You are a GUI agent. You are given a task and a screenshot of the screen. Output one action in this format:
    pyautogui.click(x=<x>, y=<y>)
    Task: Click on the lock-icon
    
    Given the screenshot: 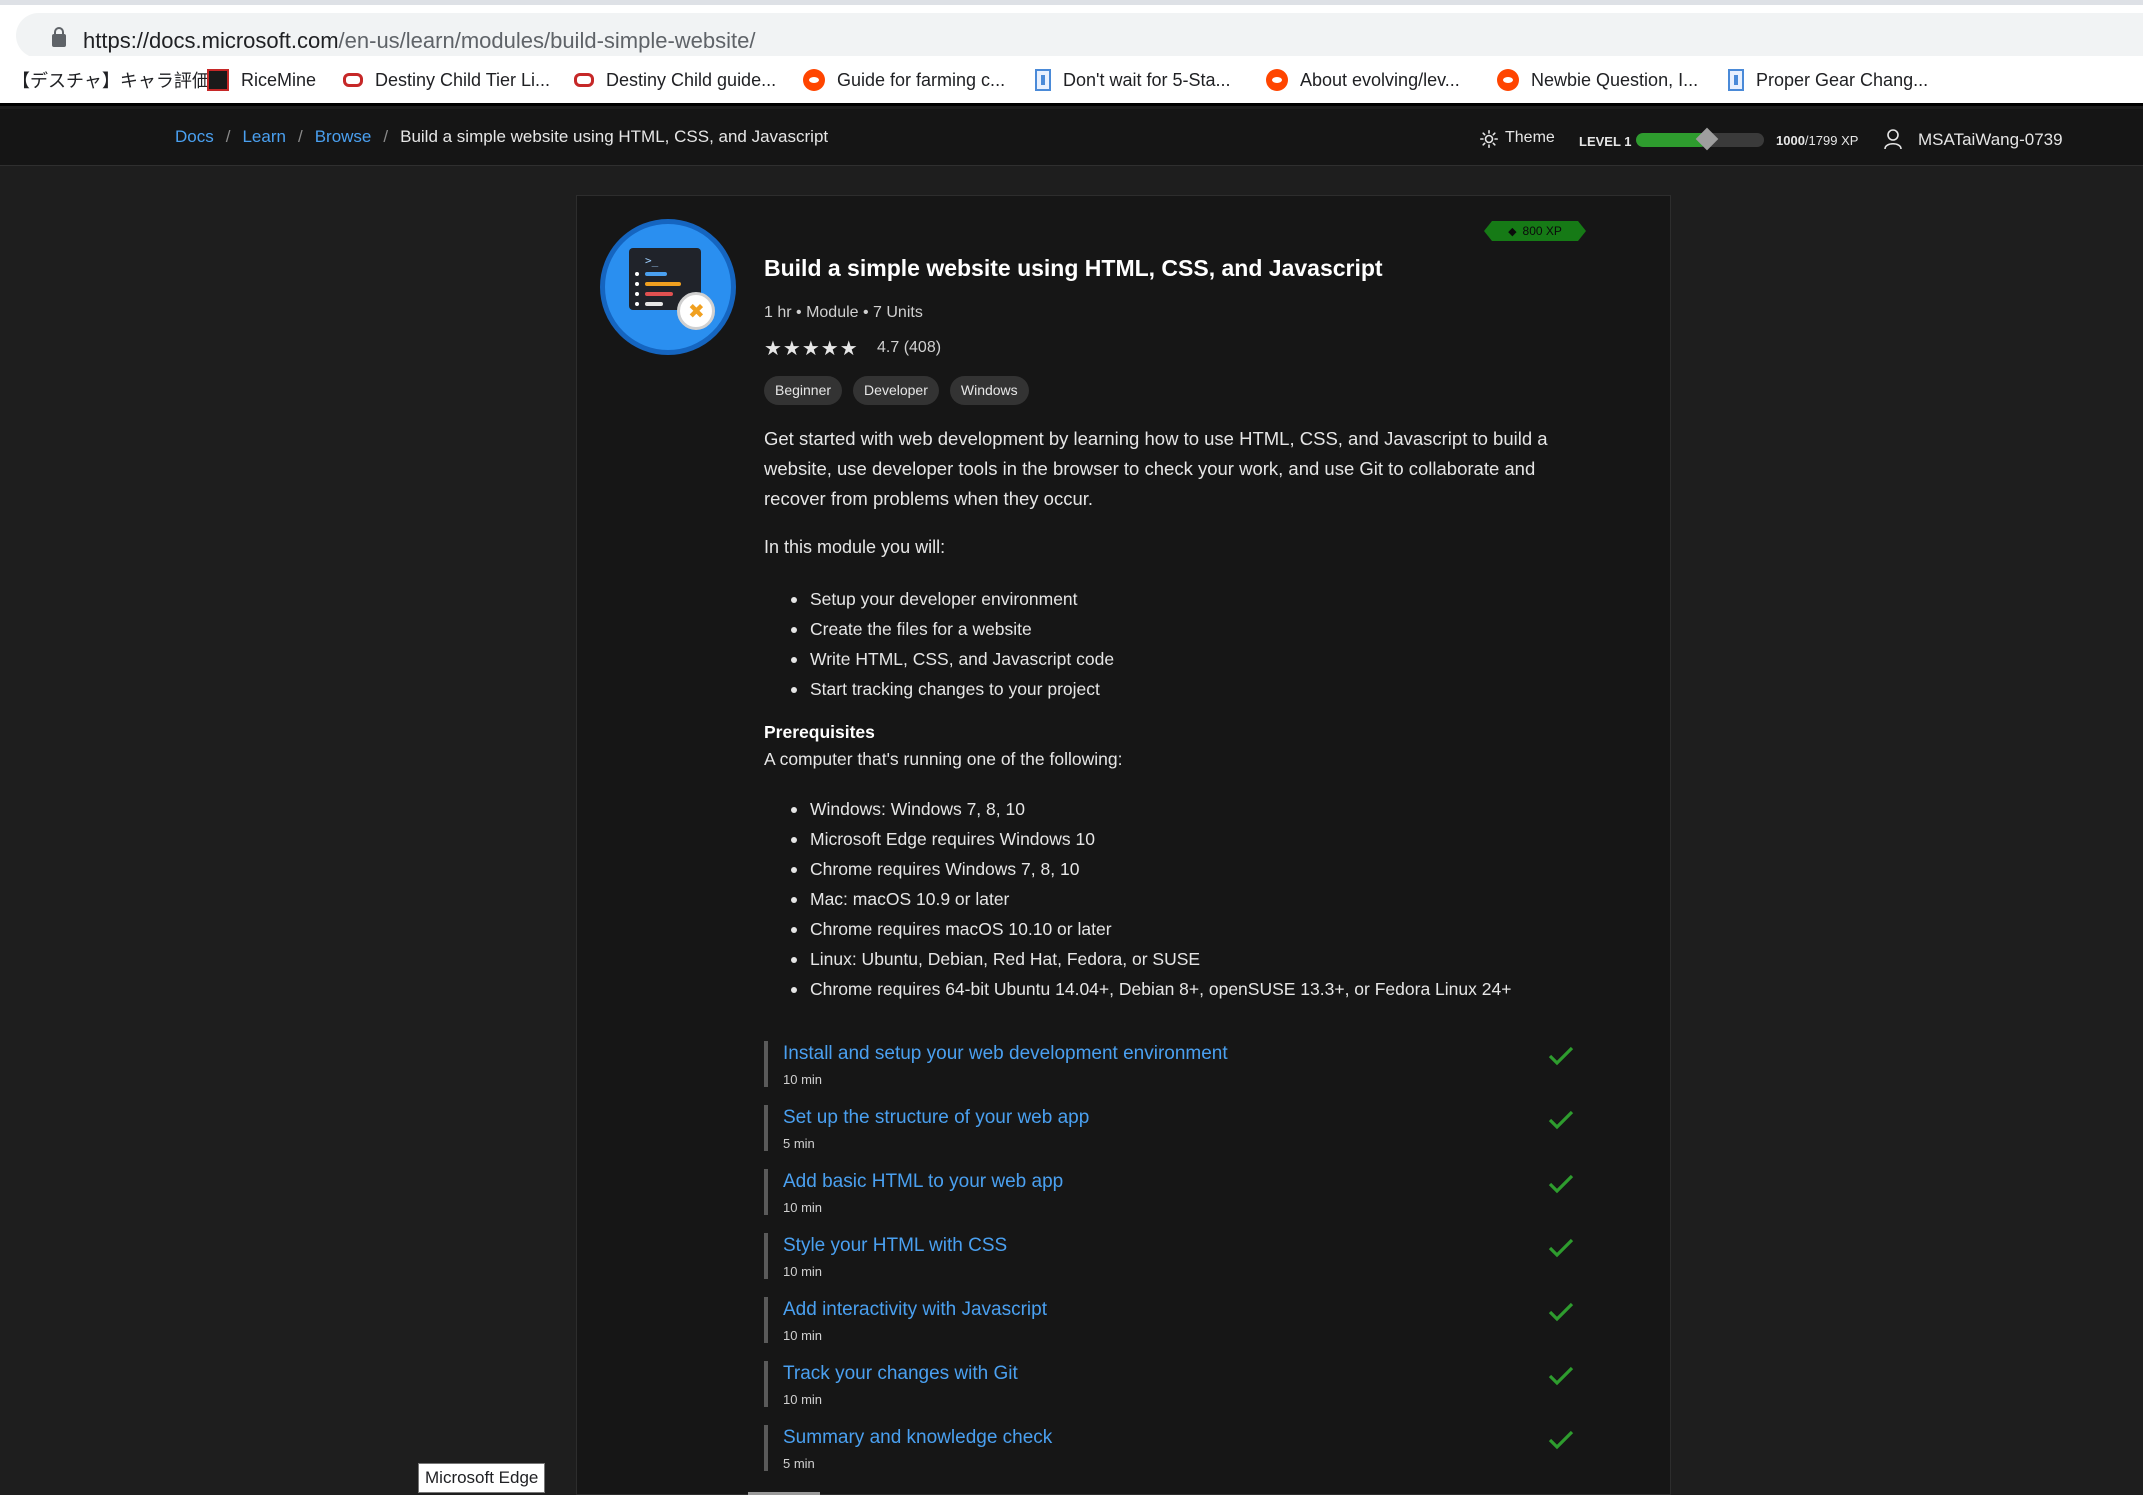 What is the action you would take?
    pyautogui.click(x=59, y=37)
    